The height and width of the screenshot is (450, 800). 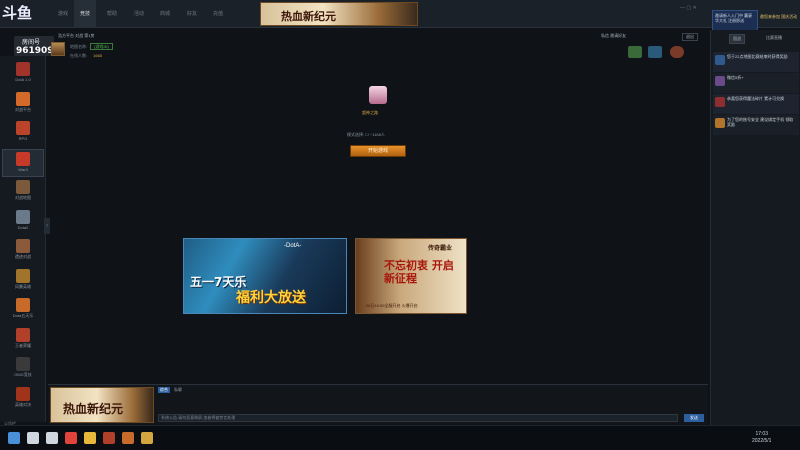 What do you see at coordinates (23, 286) in the screenshot?
I see `game-label: 风暴英雄` at bounding box center [23, 286].